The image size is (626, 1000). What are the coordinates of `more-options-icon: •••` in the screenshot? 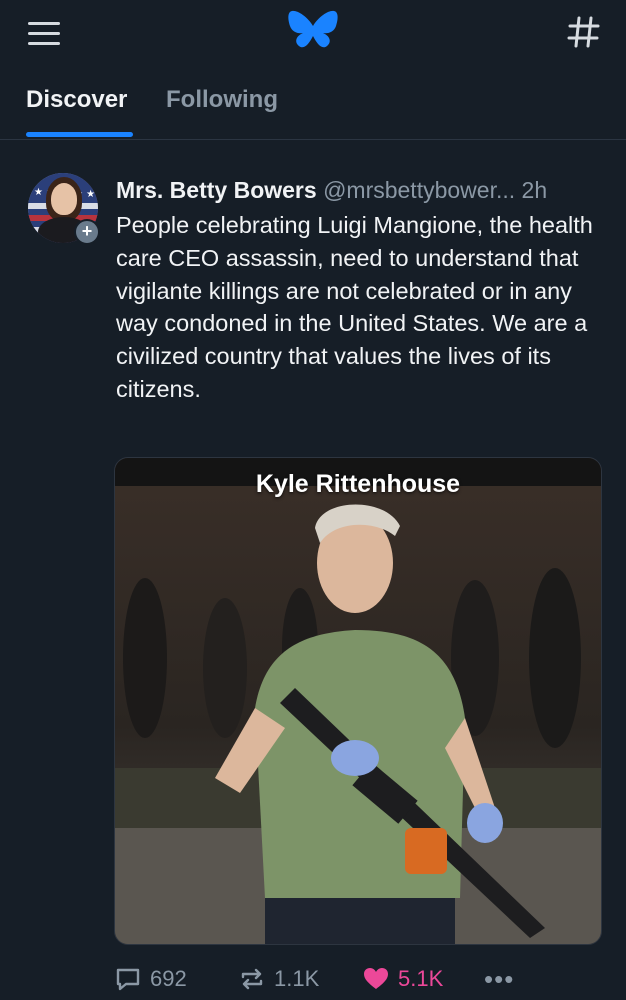 It's located at (499, 979).